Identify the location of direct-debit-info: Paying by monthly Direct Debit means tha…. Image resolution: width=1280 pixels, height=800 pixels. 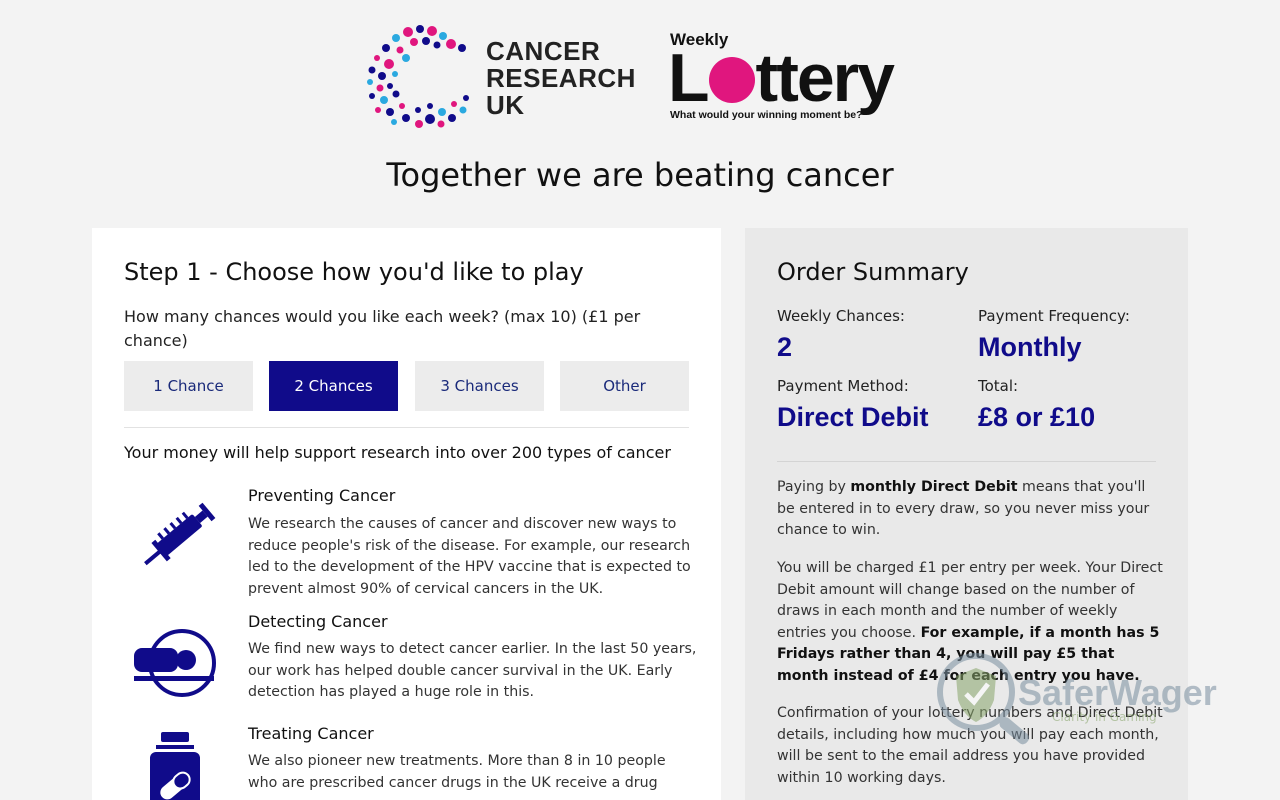
(970, 509).